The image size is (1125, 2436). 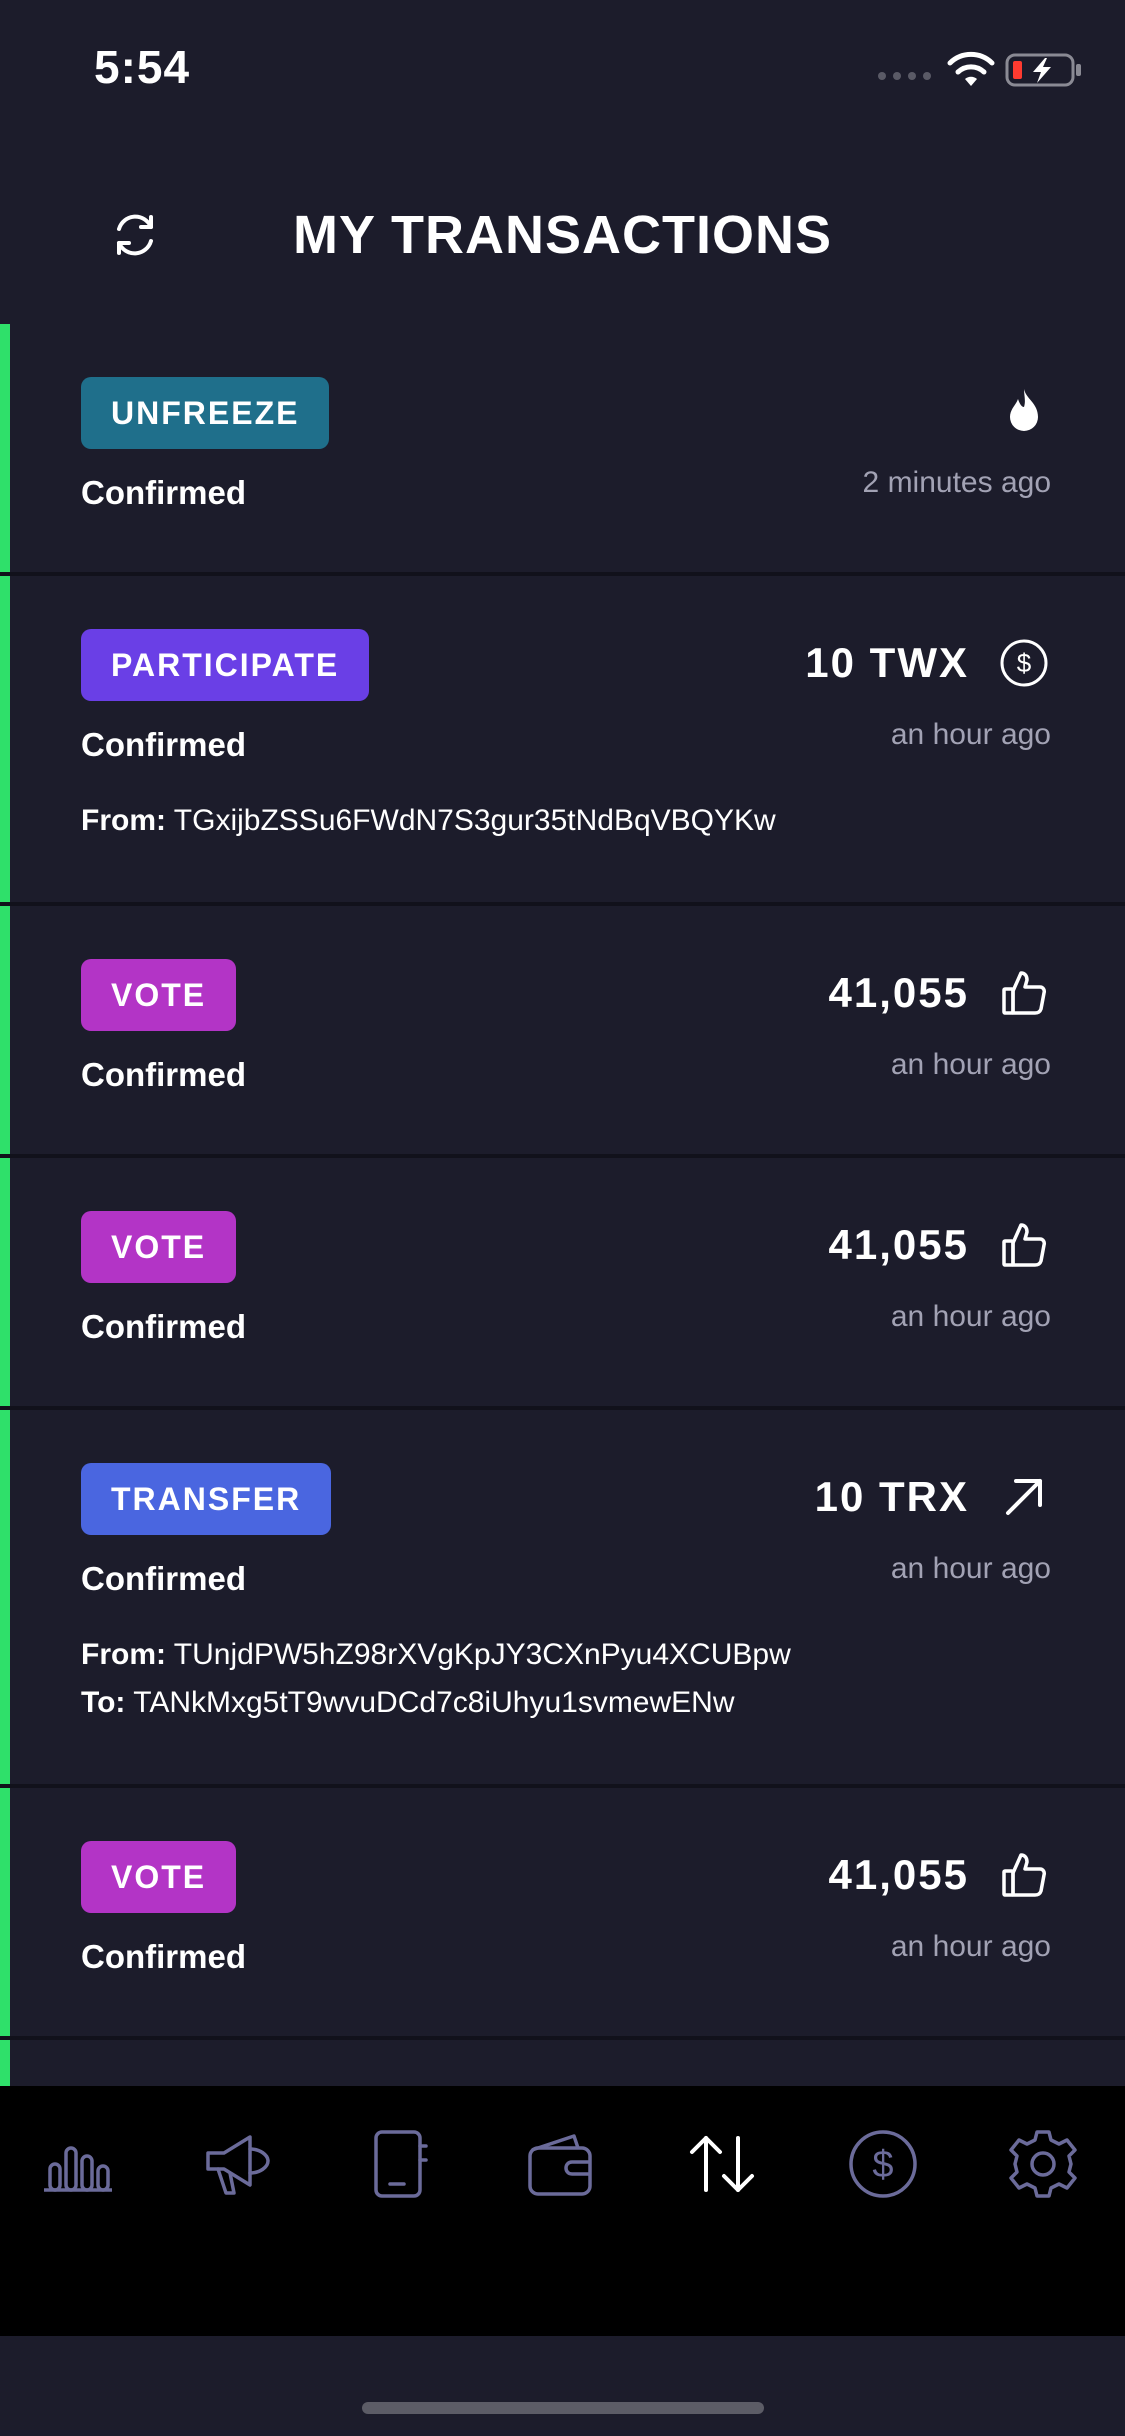 I want to click on megaphone-icon, so click(x=238, y=2165).